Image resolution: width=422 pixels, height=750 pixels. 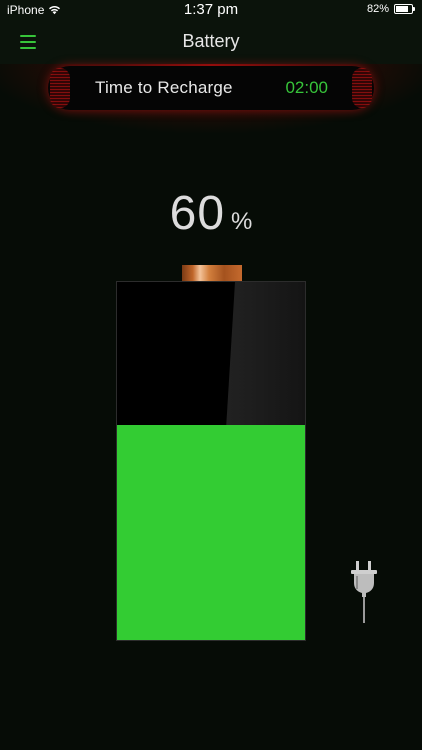 I want to click on page-title: Battery, so click(x=211, y=41).